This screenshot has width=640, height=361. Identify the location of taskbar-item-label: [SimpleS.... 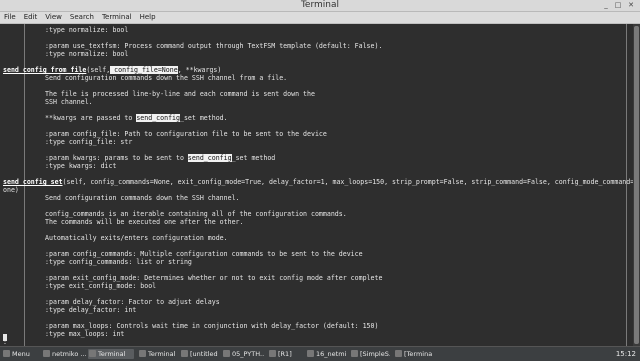
(375, 354).